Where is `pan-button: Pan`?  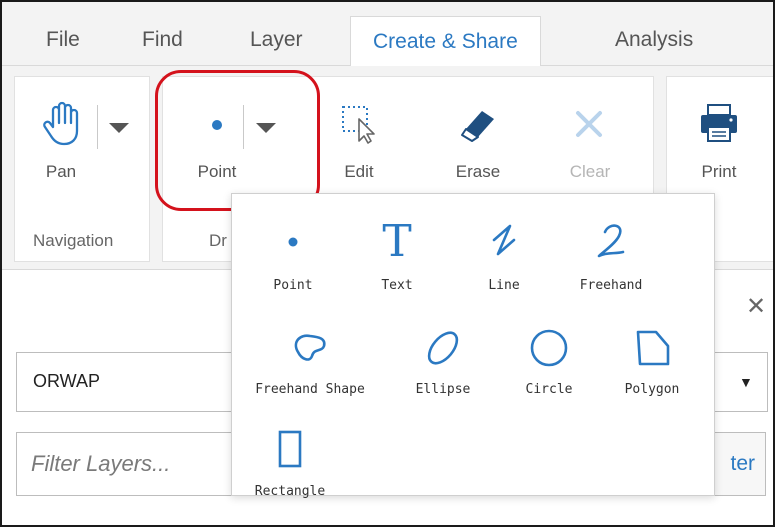
pan-button: Pan is located at coordinates (61, 141).